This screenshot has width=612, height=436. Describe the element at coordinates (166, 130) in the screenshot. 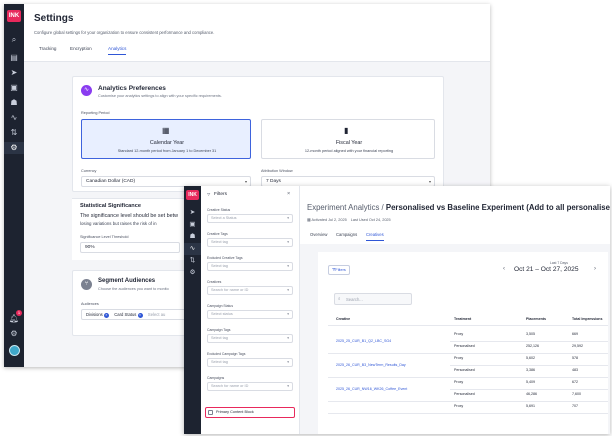

I see `calendar-icon: ▦` at that location.